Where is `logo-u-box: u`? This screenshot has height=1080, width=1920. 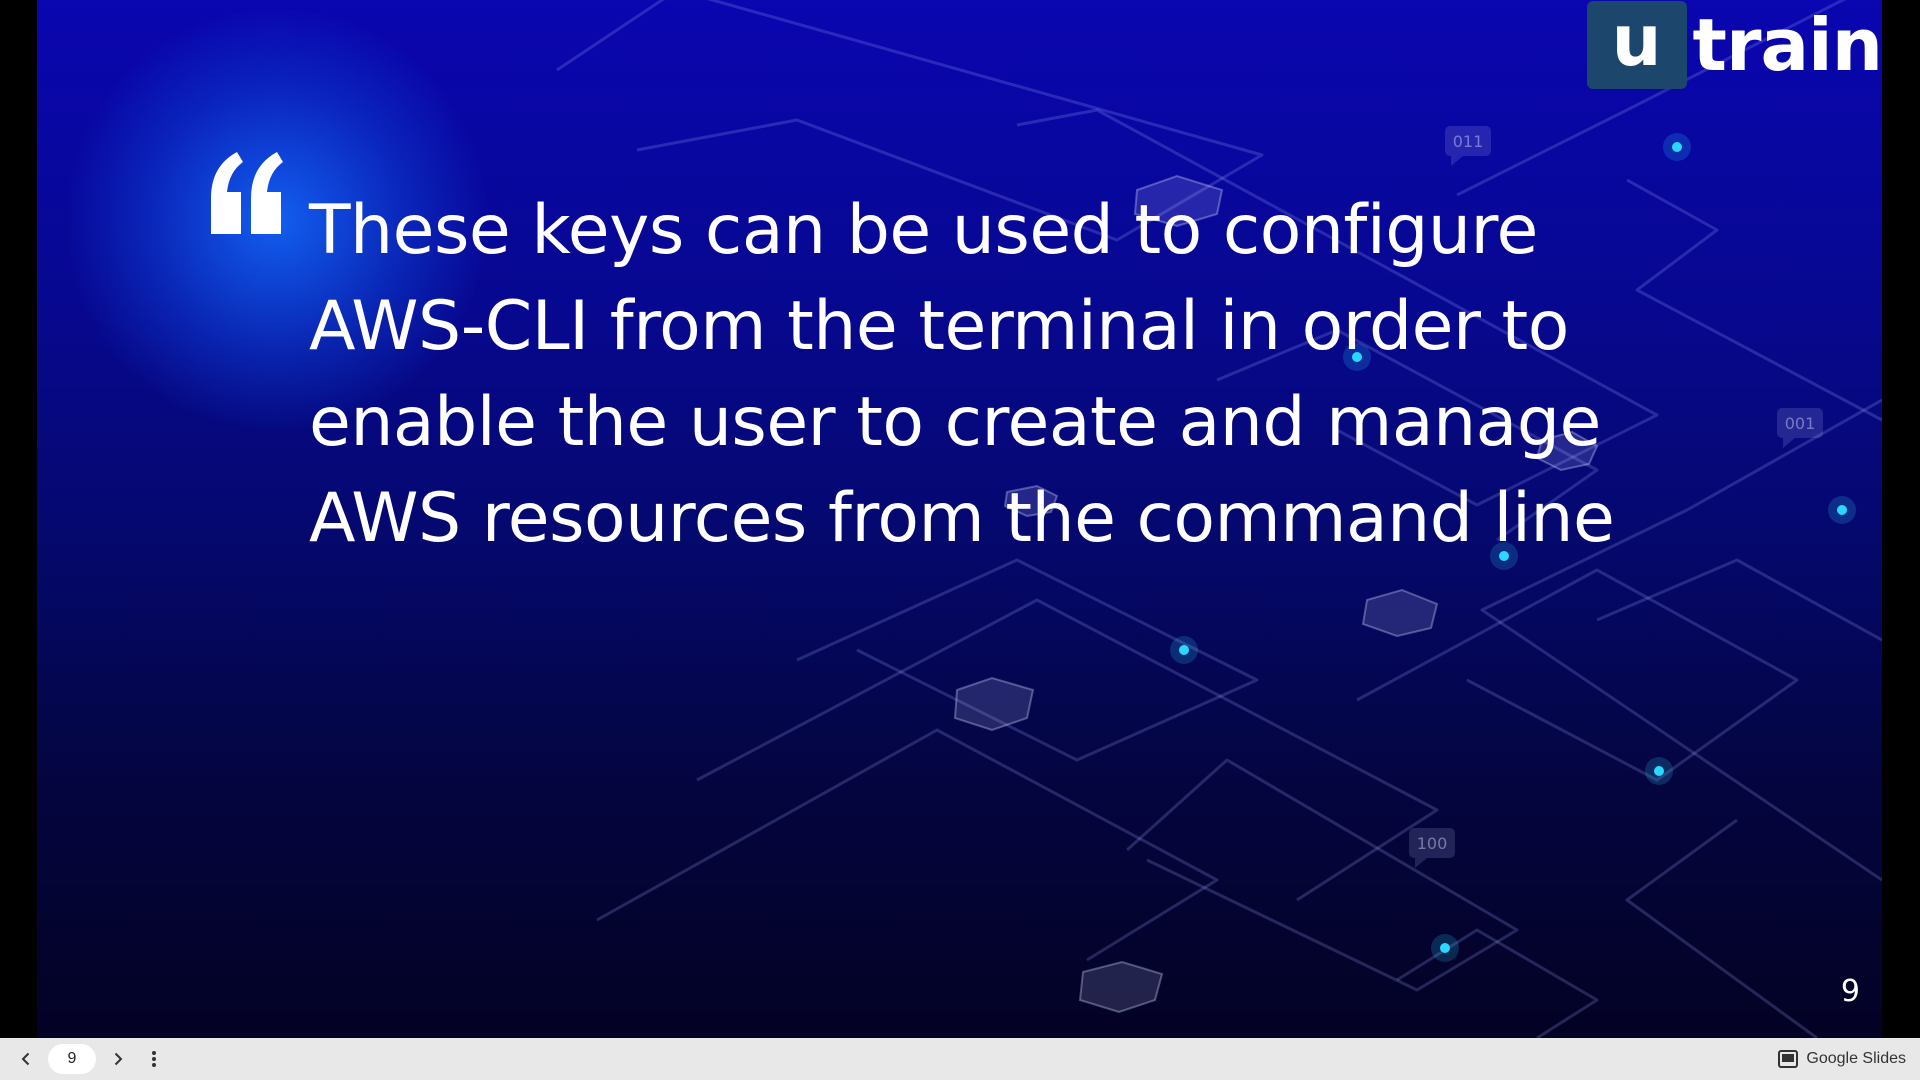
logo-u-box: u is located at coordinates (1636, 45).